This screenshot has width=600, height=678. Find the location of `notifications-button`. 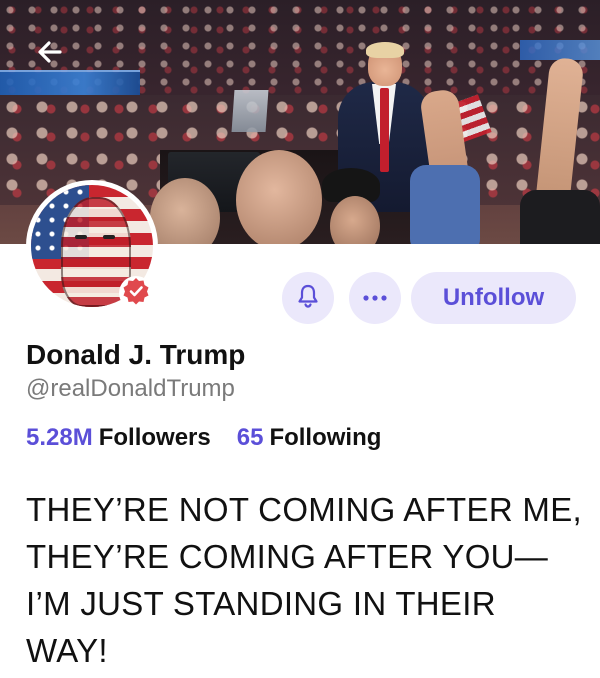

notifications-button is located at coordinates (308, 298).